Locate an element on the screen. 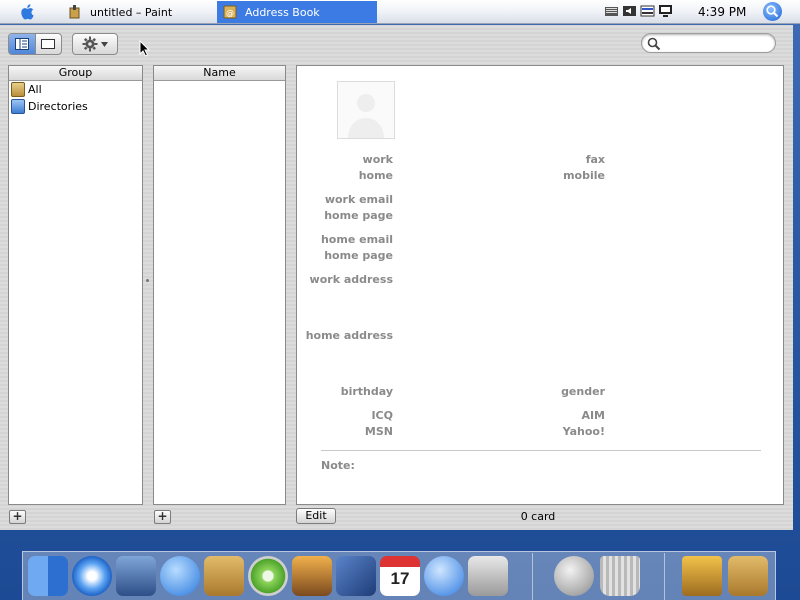 This screenshot has width=800, height=600. icq-label: ICQ is located at coordinates (382, 415).